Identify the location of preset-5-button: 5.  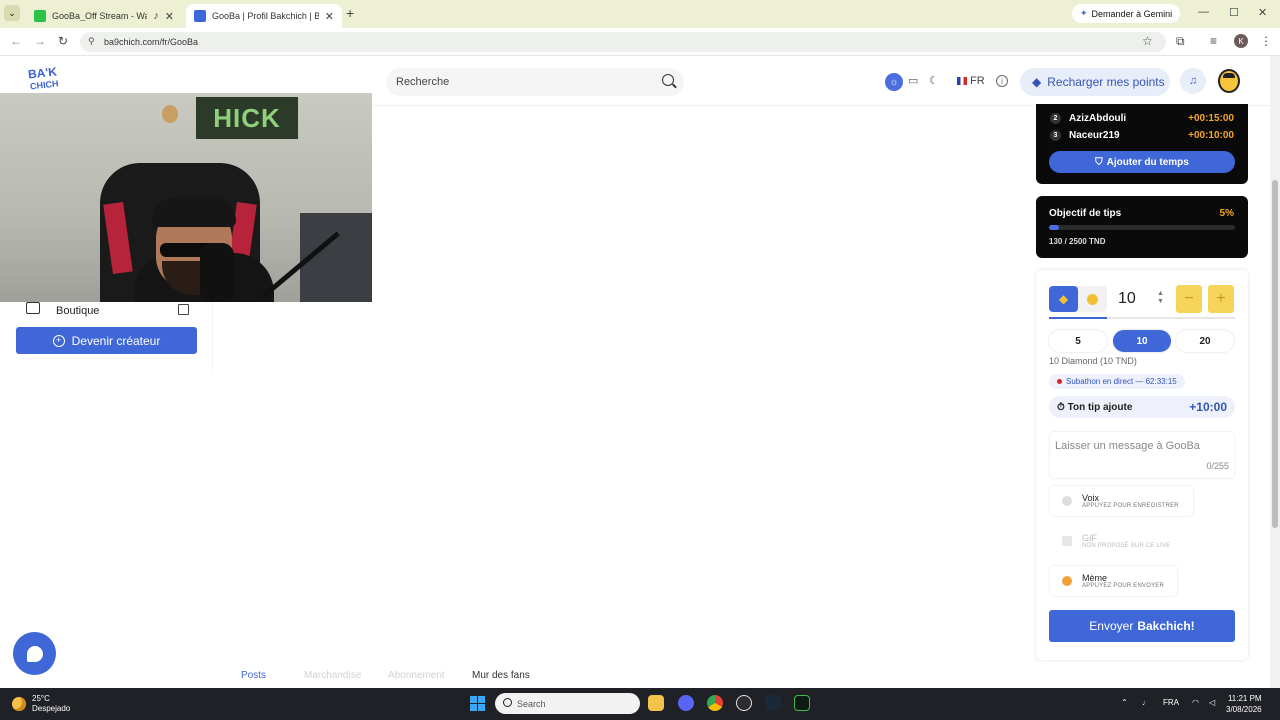
(1078, 341).